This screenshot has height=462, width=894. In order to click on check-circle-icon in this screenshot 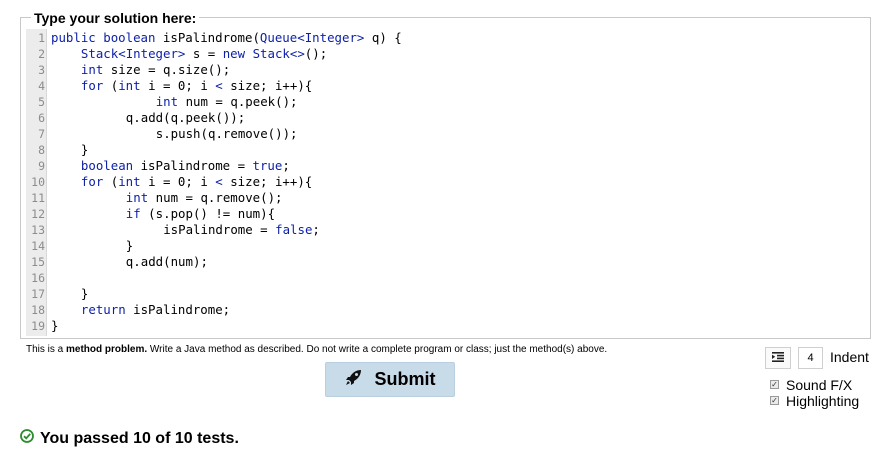, I will do `click(27, 438)`.